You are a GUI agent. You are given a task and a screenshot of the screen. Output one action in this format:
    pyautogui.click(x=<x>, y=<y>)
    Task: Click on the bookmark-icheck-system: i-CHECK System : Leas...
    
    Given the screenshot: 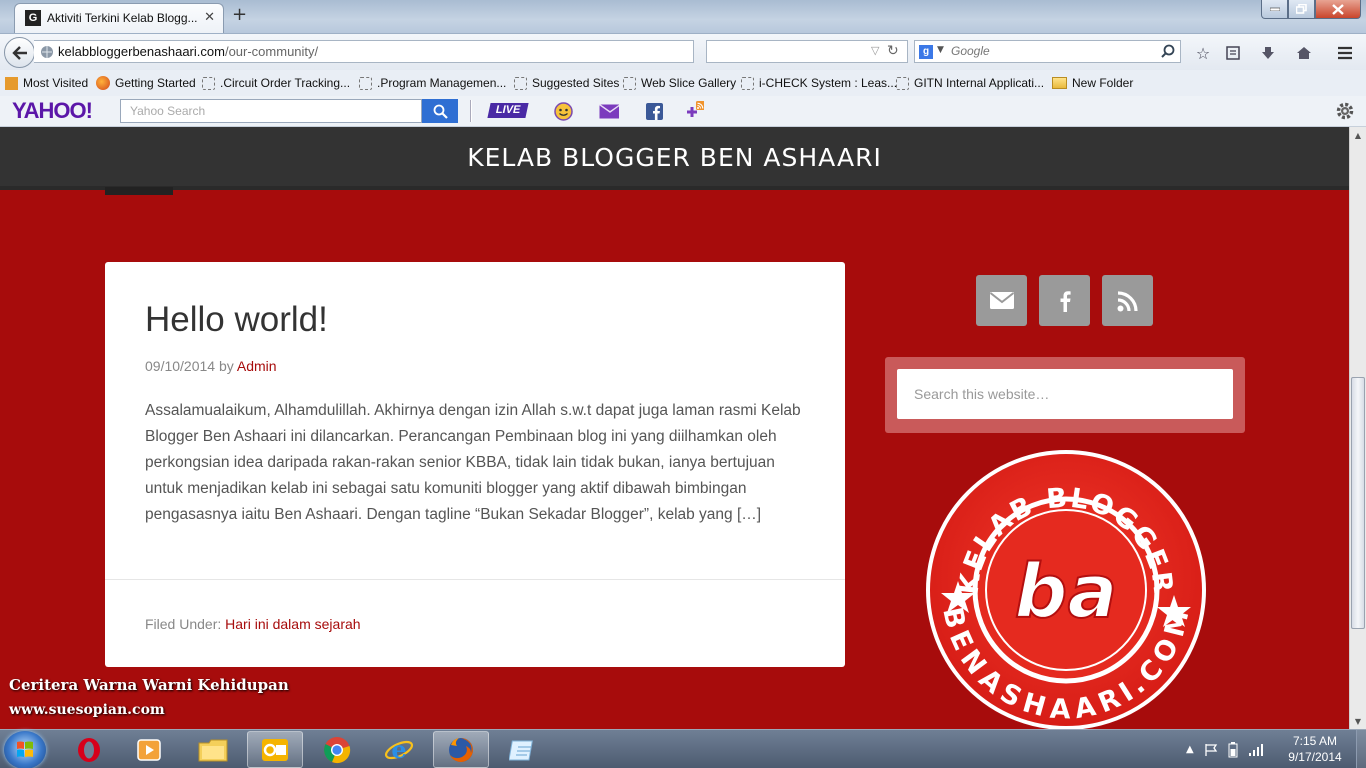 What is the action you would take?
    pyautogui.click(x=819, y=83)
    